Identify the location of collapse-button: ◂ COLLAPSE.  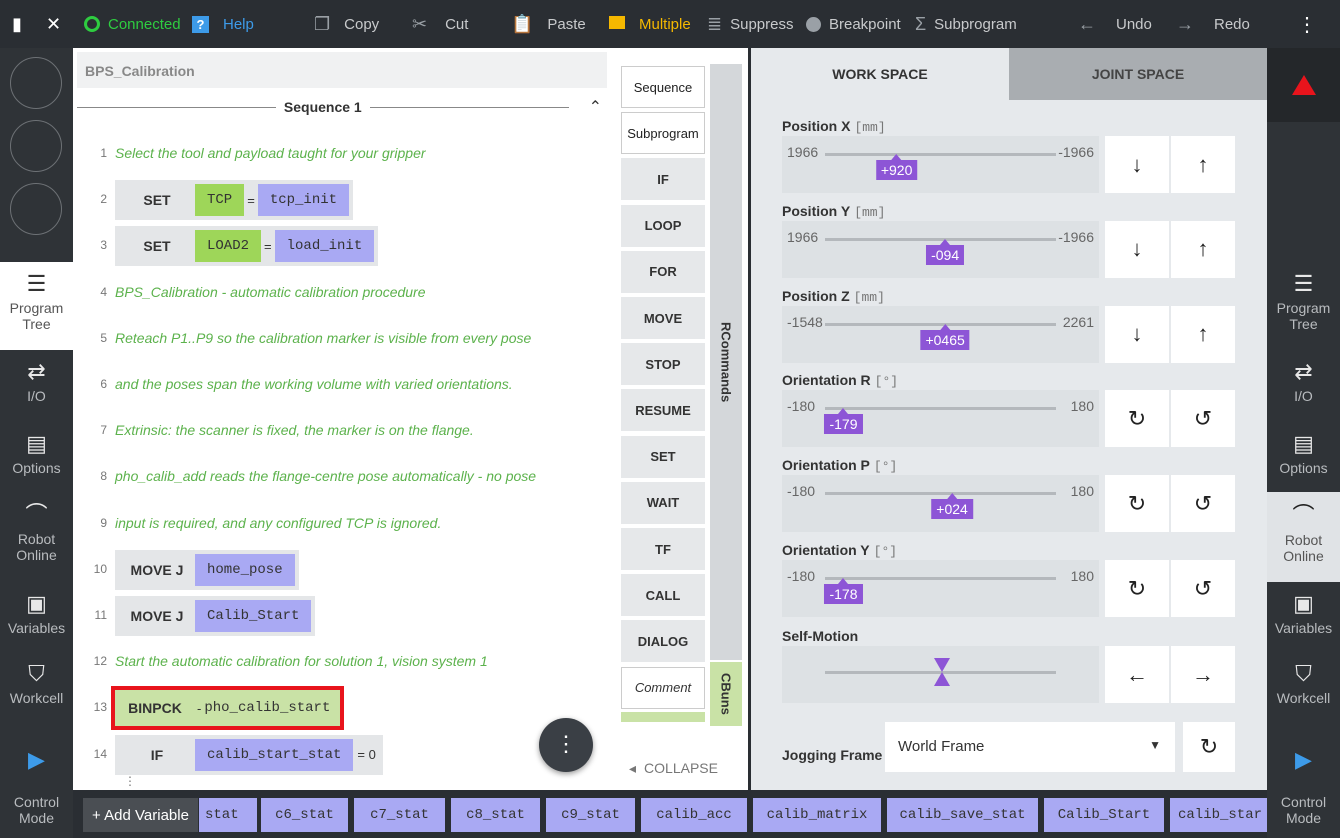
(673, 768).